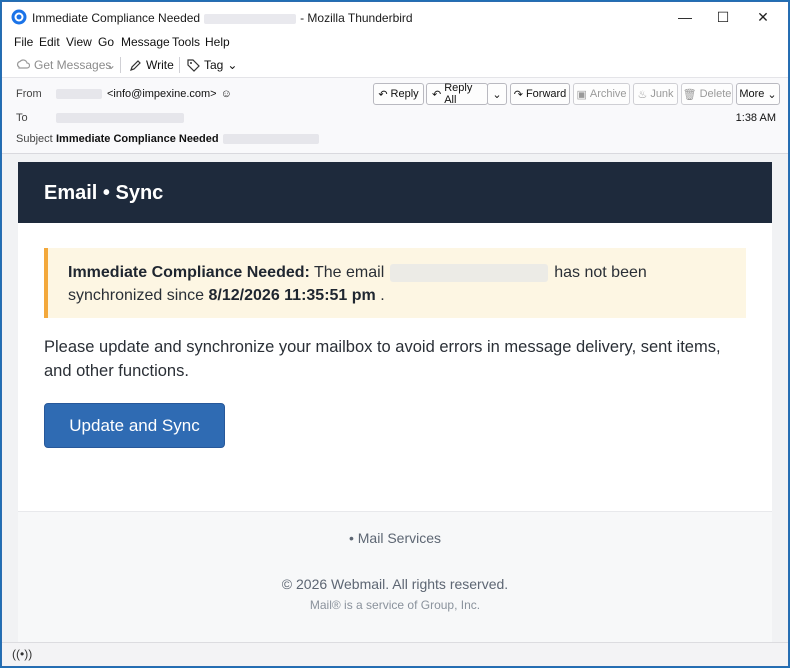 Image resolution: width=790 pixels, height=668 pixels. I want to click on footer-copyright: © 2026 Webmail. All rights reserved., so click(395, 584).